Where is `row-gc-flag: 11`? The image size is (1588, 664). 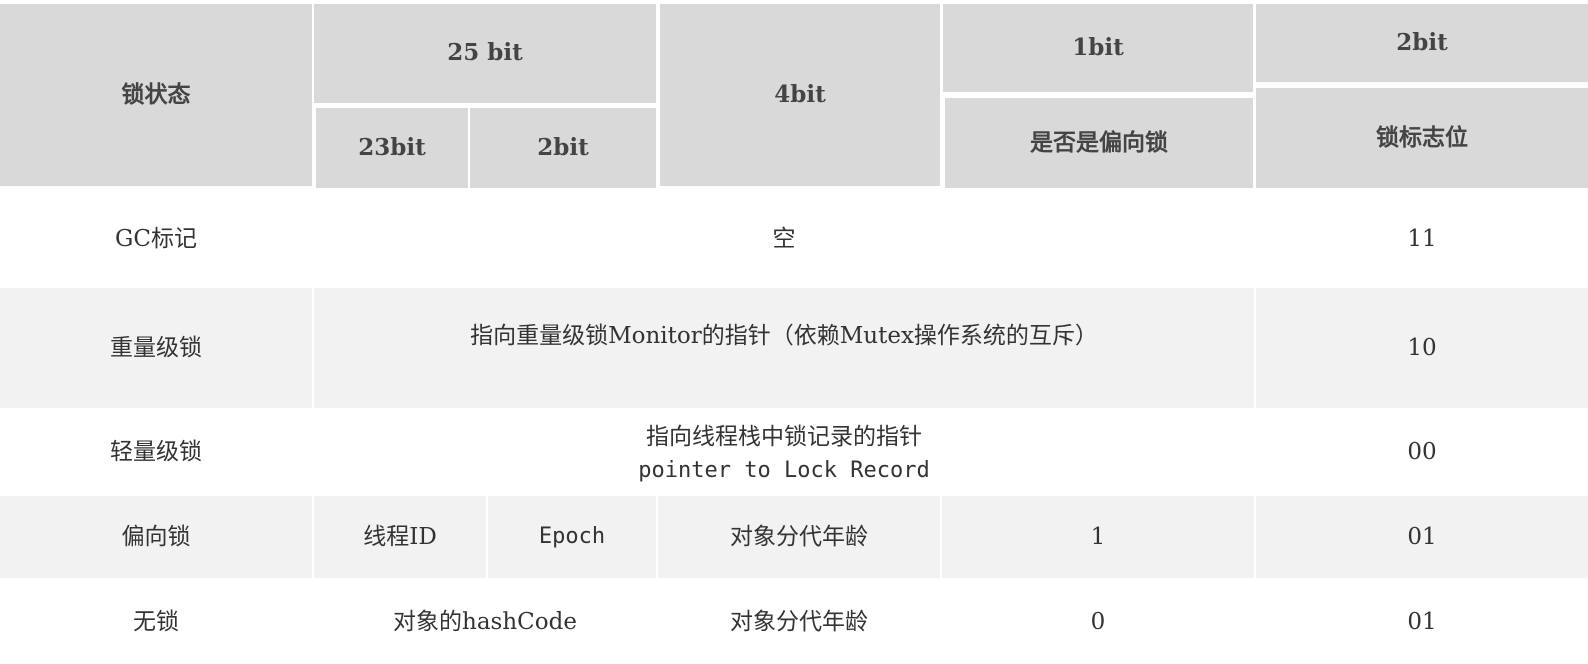 row-gc-flag: 11 is located at coordinates (1422, 238).